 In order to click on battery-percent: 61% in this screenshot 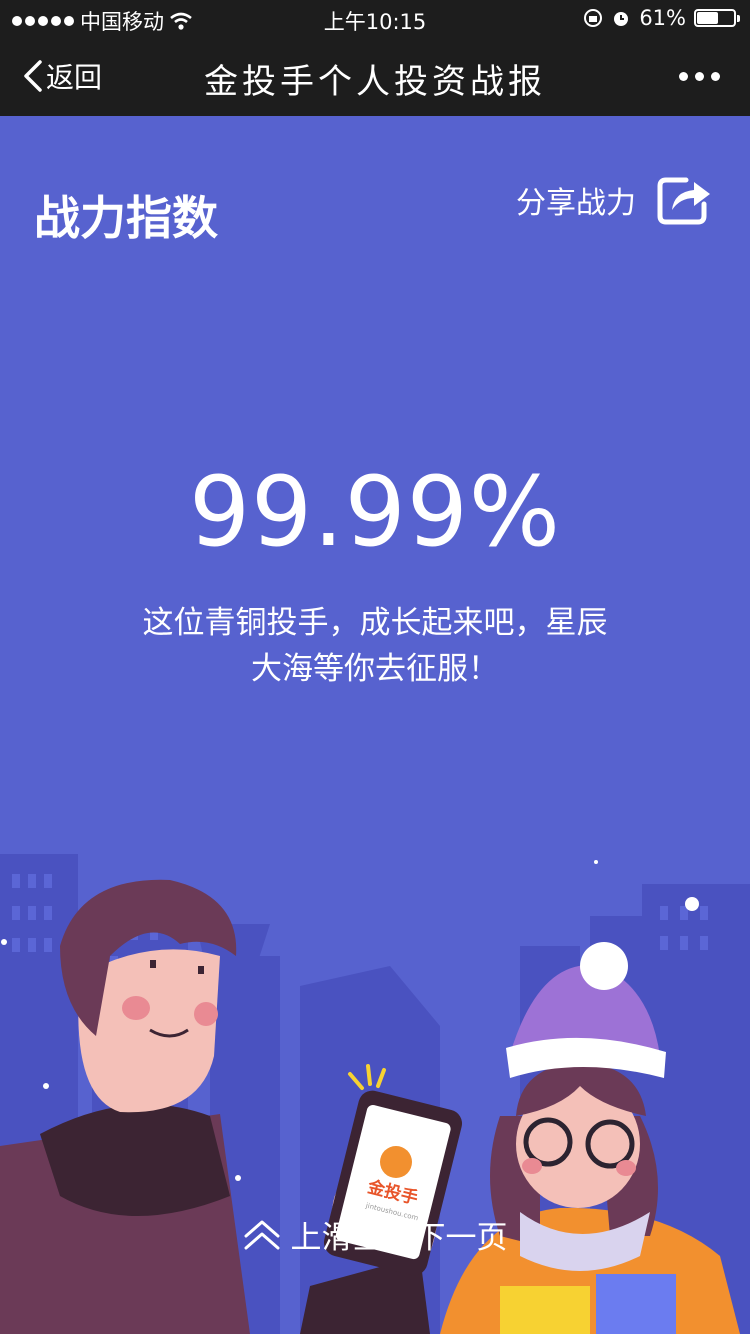, I will do `click(662, 18)`.